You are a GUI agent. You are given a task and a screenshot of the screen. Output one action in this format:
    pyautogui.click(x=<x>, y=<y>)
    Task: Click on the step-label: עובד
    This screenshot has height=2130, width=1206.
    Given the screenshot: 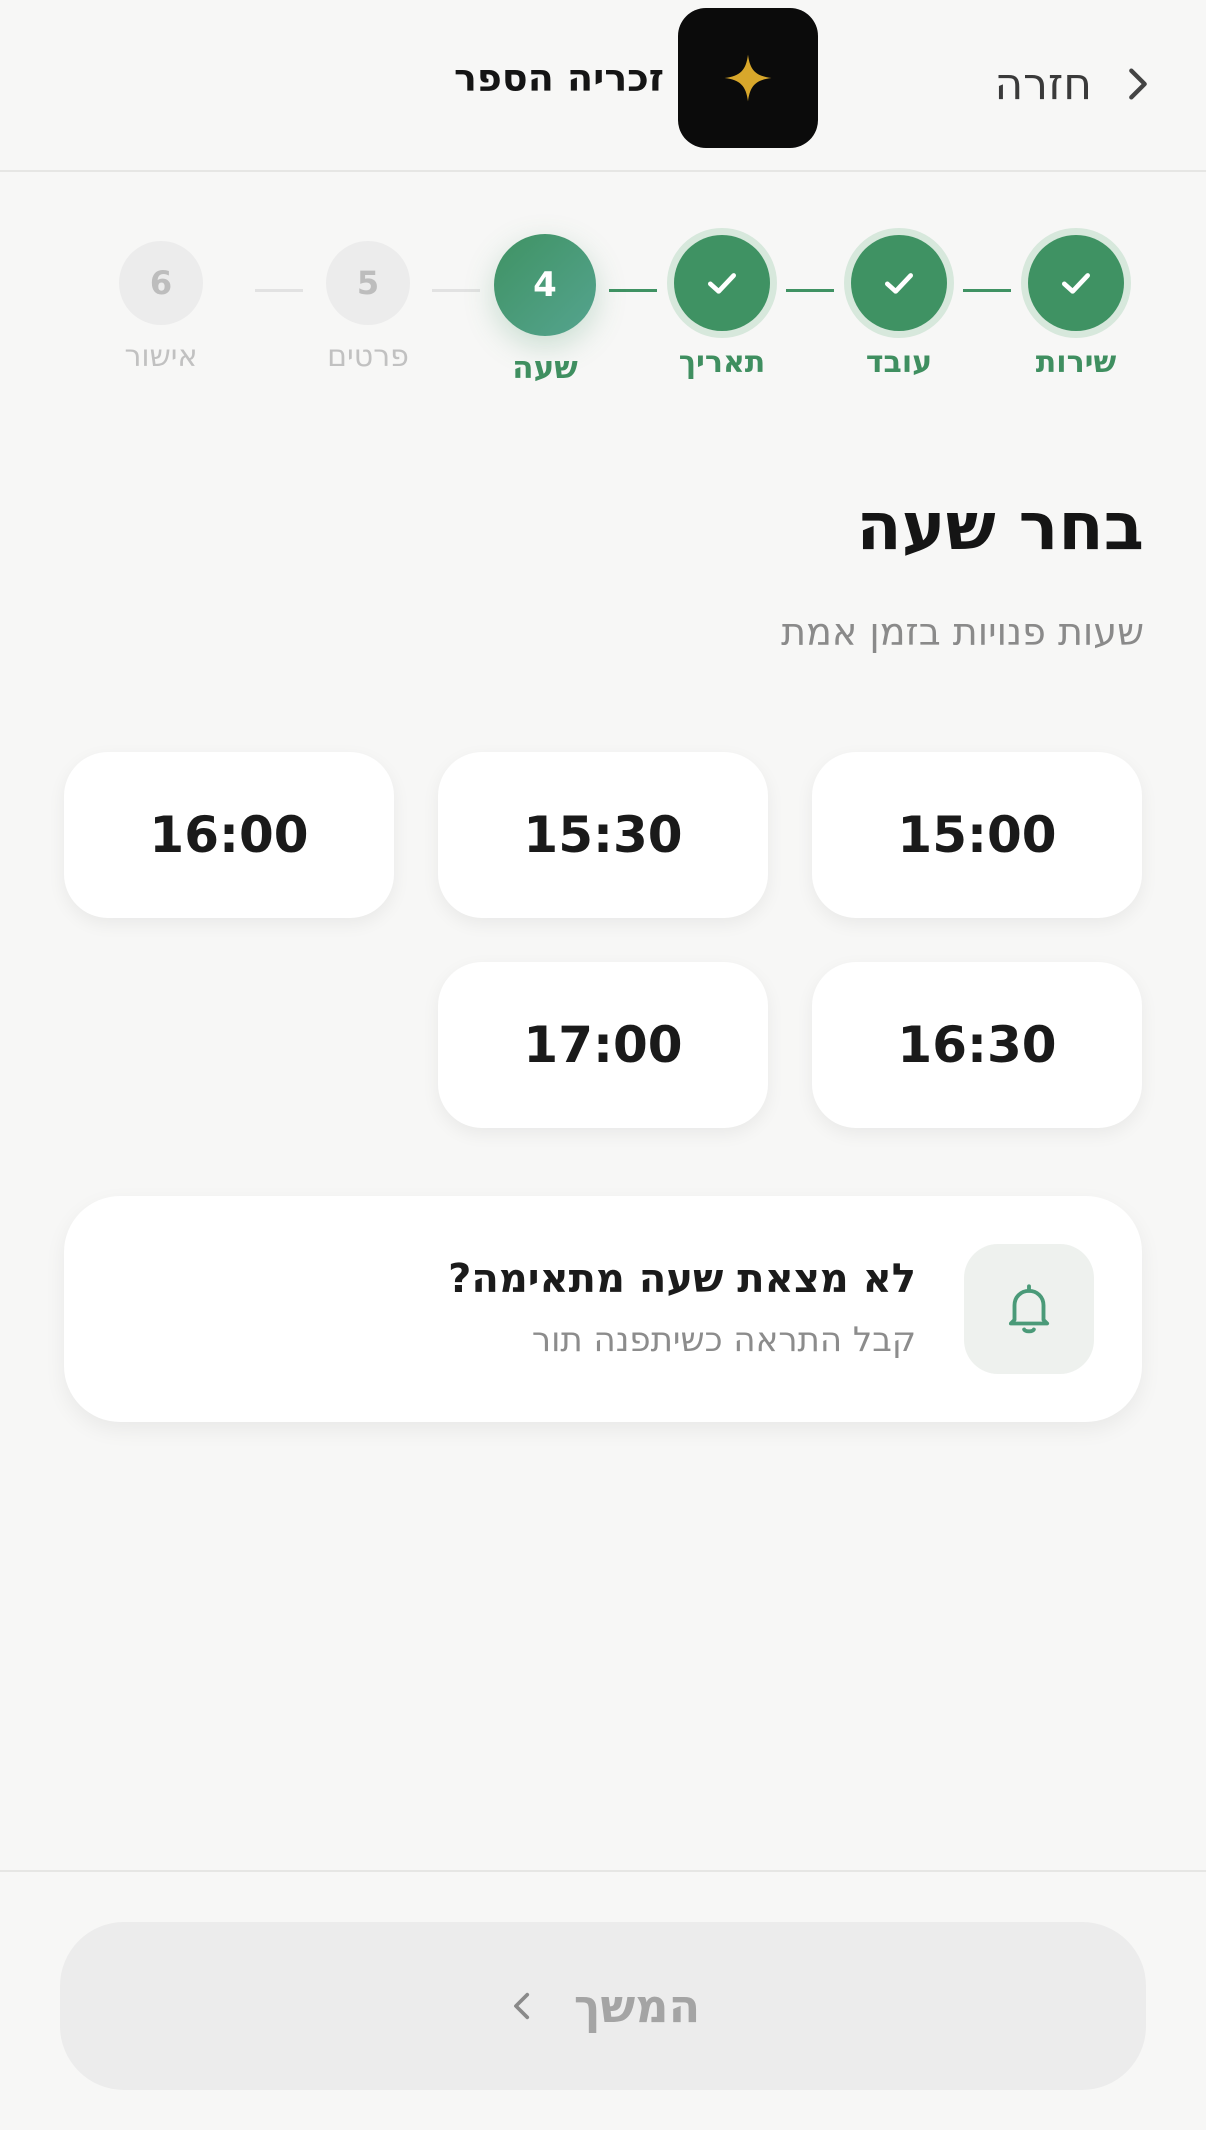 What is the action you would take?
    pyautogui.click(x=899, y=362)
    